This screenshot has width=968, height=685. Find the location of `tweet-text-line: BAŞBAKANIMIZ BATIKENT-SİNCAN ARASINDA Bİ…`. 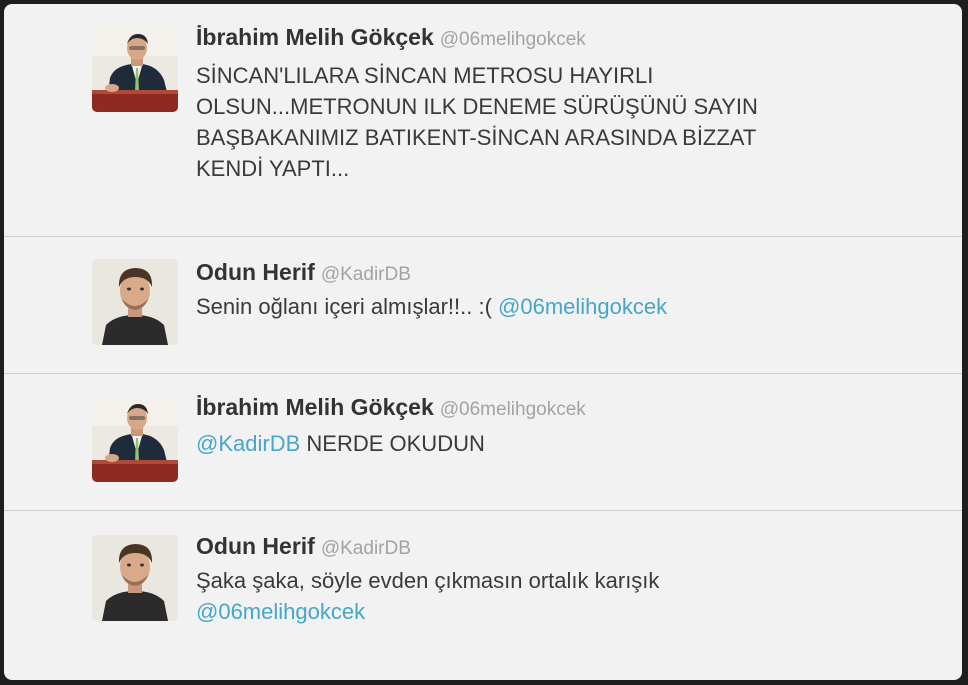

tweet-text-line: BAŞBAKANIMIZ BATIKENT-SİNCAN ARASINDA Bİ… is located at coordinates (476, 137).